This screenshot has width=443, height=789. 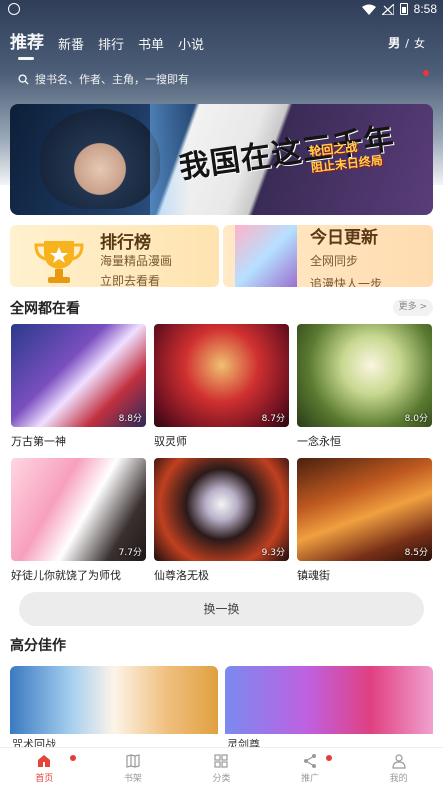 I want to click on comic-cover: 7.7分, so click(x=78, y=509).